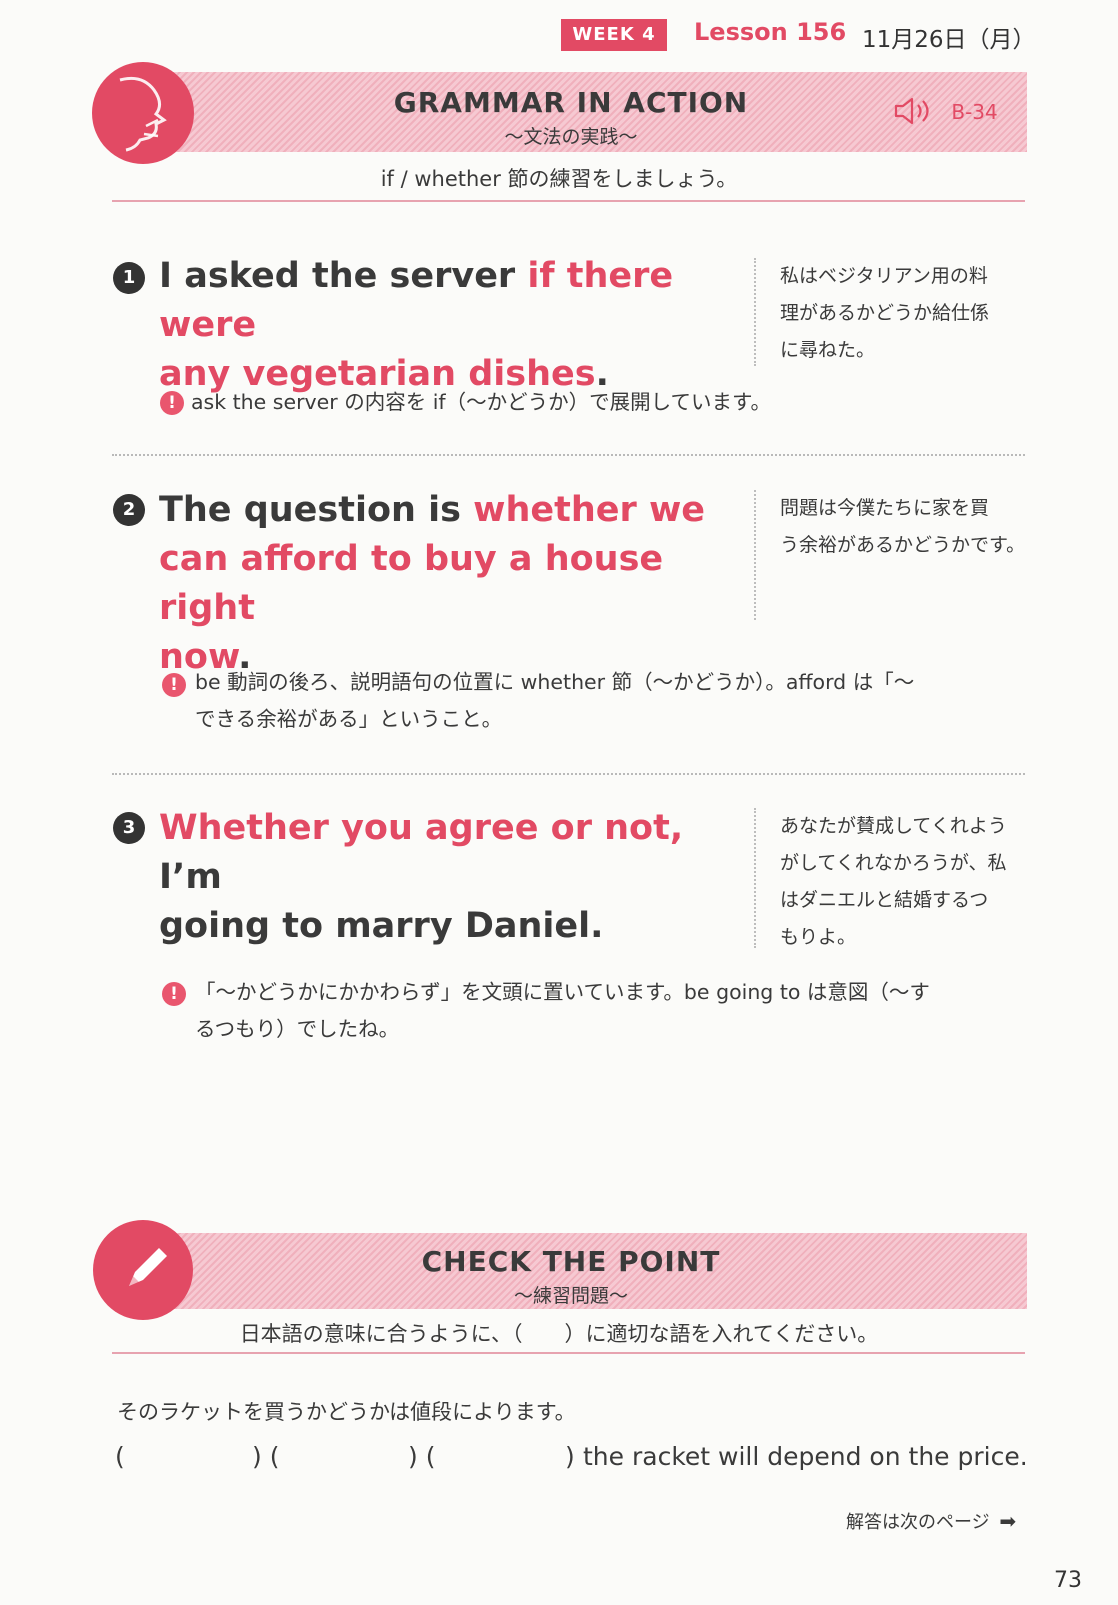 The image size is (1118, 1605). What do you see at coordinates (1008, 1521) in the screenshot?
I see `arrow-right-icon: ➡` at bounding box center [1008, 1521].